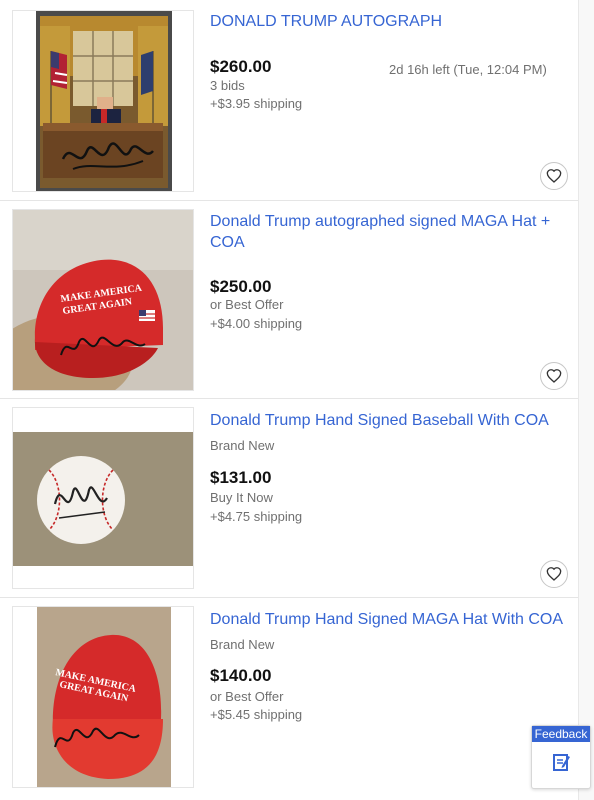 The width and height of the screenshot is (594, 800). Describe the element at coordinates (241, 477) in the screenshot. I see `listing-price: $131.00` at that location.